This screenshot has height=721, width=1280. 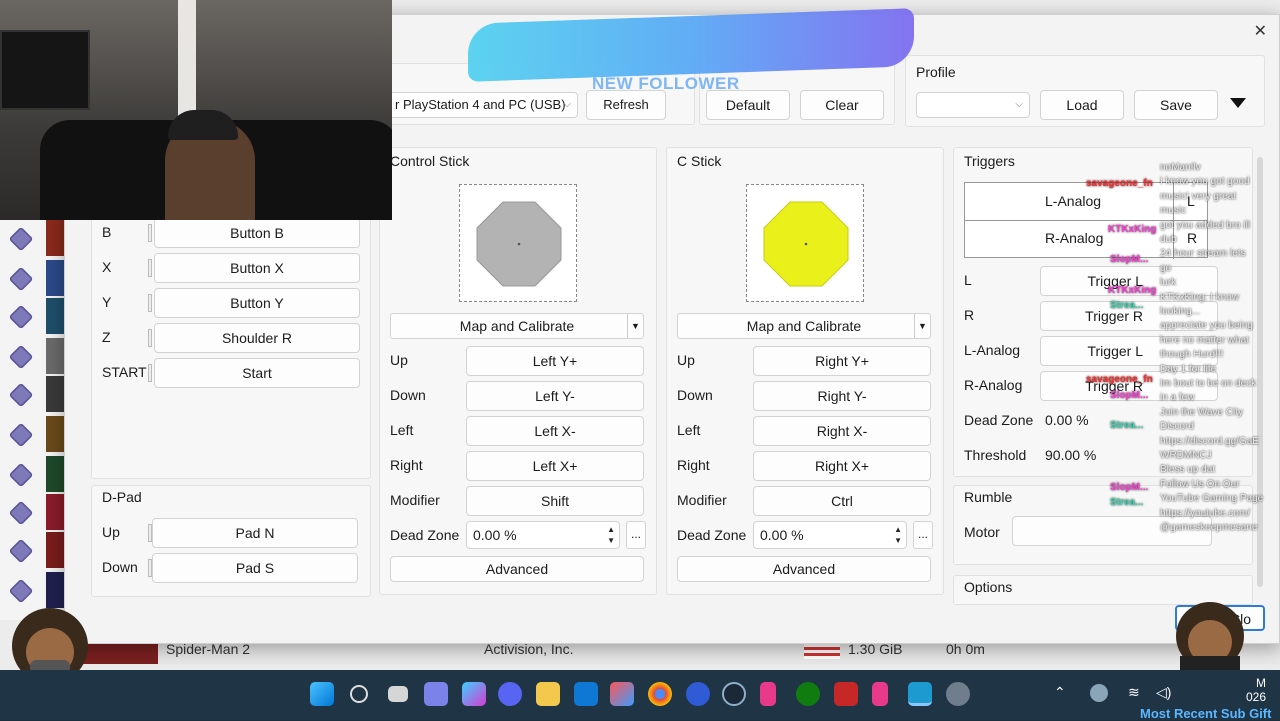 What do you see at coordinates (1256, 690) in the screenshot?
I see `tray-clock: M 026` at bounding box center [1256, 690].